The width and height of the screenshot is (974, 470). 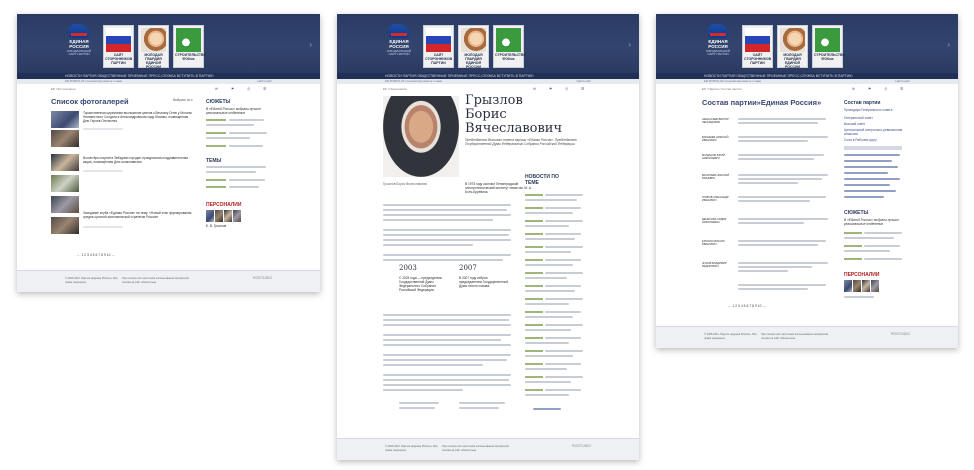 I want to click on member-name: ВАСИЛЬЕВ НИКОЛАЙ ЮРЬЕВИЧ, so click(x=717, y=177).